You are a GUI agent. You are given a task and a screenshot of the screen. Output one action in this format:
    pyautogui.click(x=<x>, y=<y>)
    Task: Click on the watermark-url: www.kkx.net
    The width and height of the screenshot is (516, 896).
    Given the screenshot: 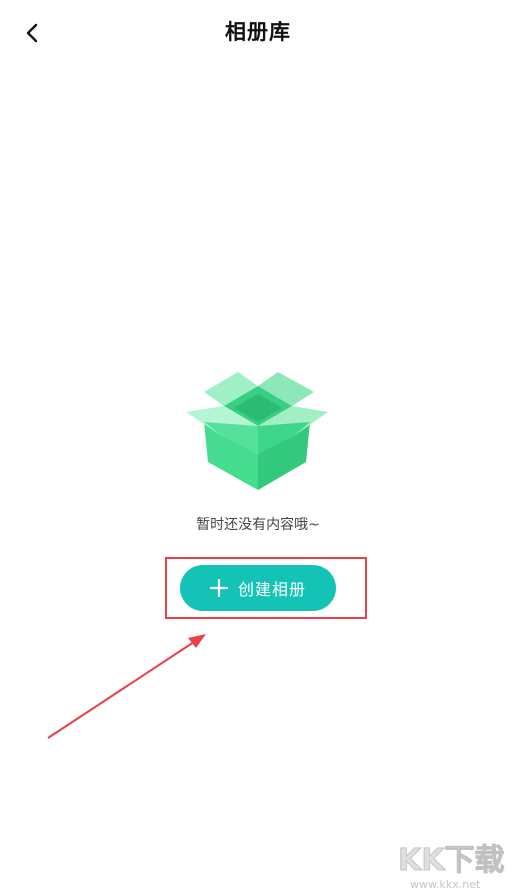 What is the action you would take?
    pyautogui.click(x=445, y=884)
    